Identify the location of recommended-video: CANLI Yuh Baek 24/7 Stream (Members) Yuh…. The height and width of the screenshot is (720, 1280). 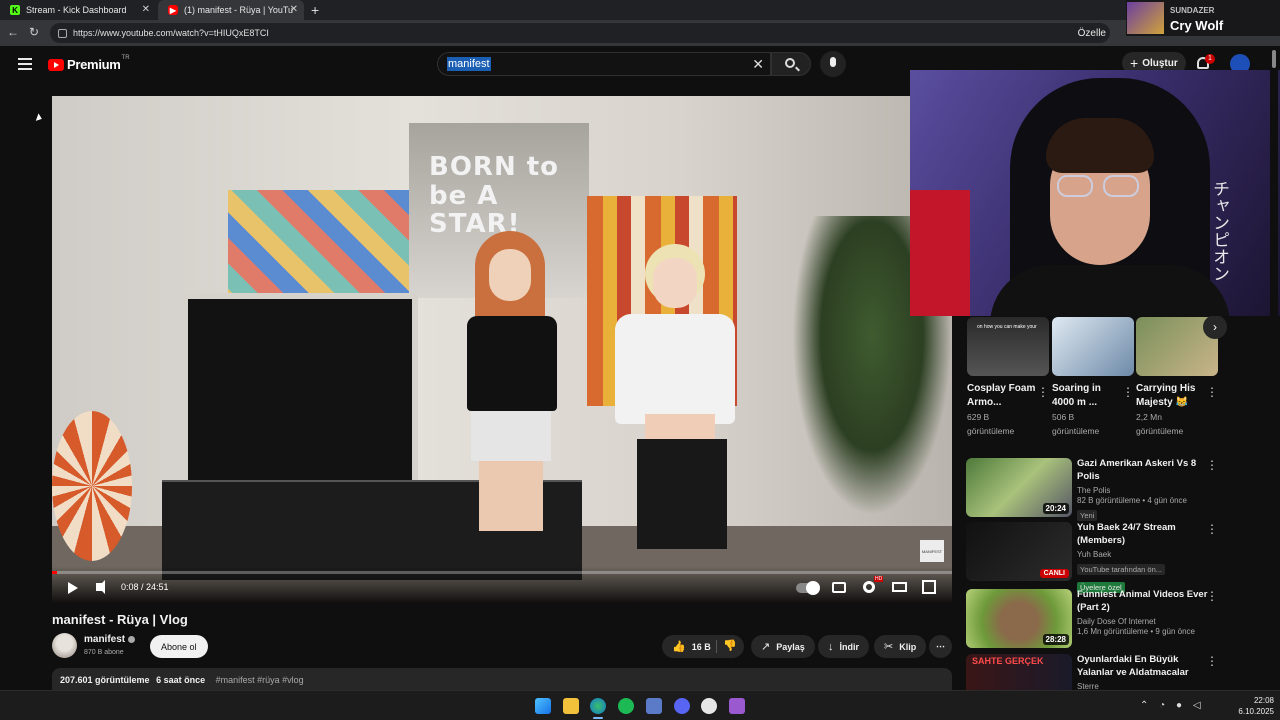
(1096, 557).